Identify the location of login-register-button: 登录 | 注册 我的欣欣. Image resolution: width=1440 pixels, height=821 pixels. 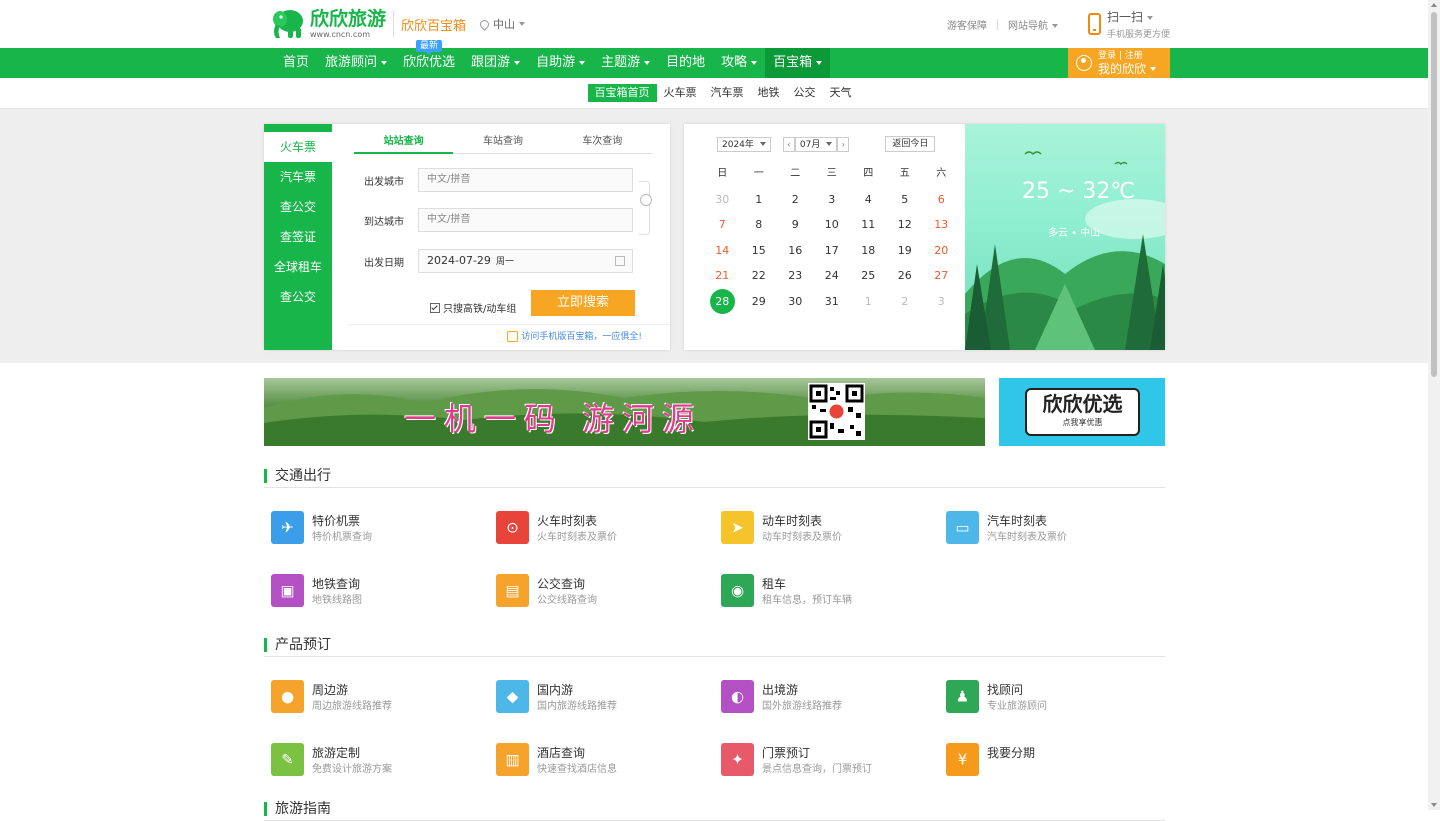
(1119, 63).